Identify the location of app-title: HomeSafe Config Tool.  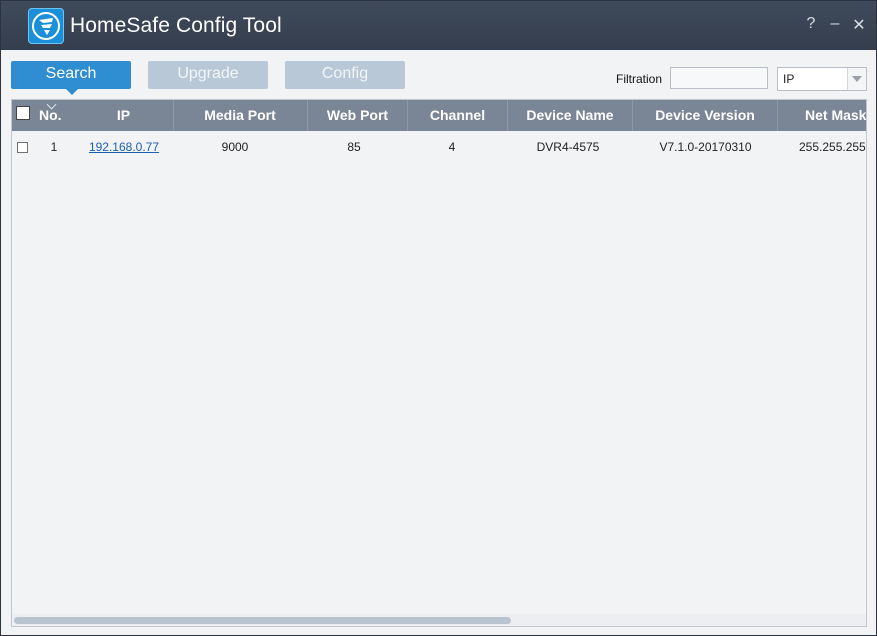
(176, 25).